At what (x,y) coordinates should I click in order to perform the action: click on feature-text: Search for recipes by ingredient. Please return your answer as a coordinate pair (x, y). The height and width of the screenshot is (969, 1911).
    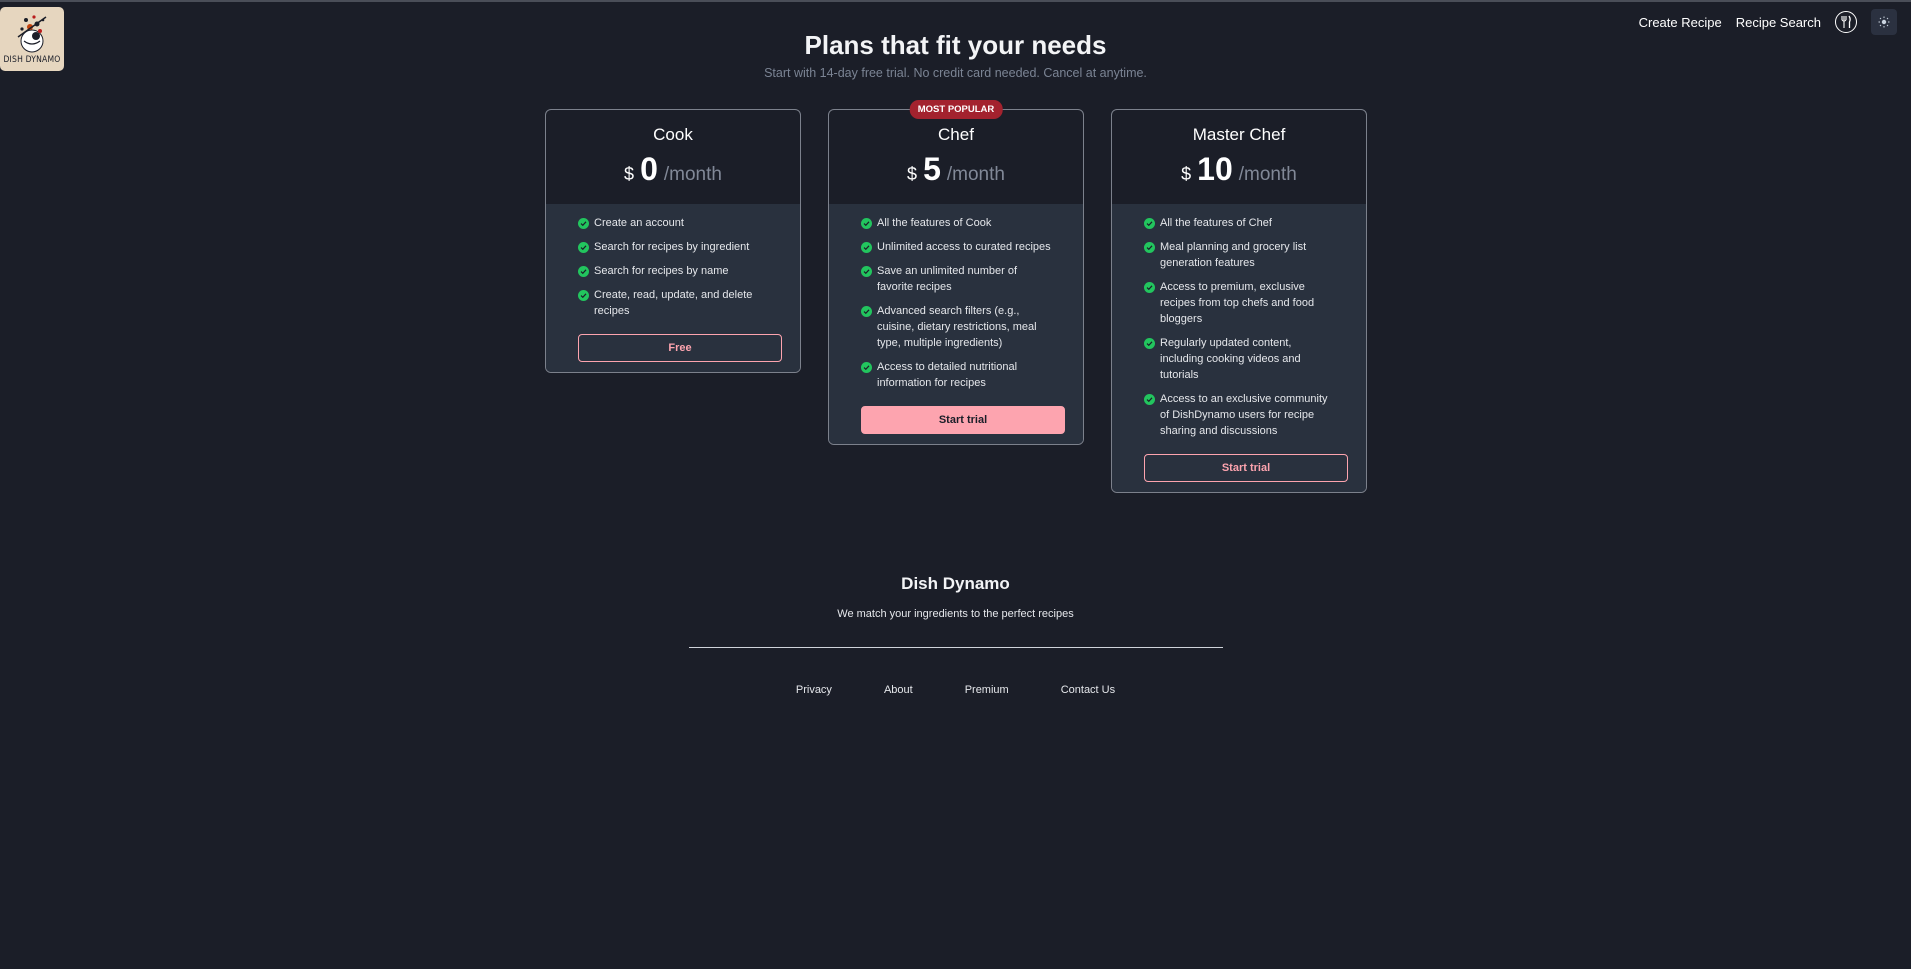
    Looking at the image, I should click on (672, 247).